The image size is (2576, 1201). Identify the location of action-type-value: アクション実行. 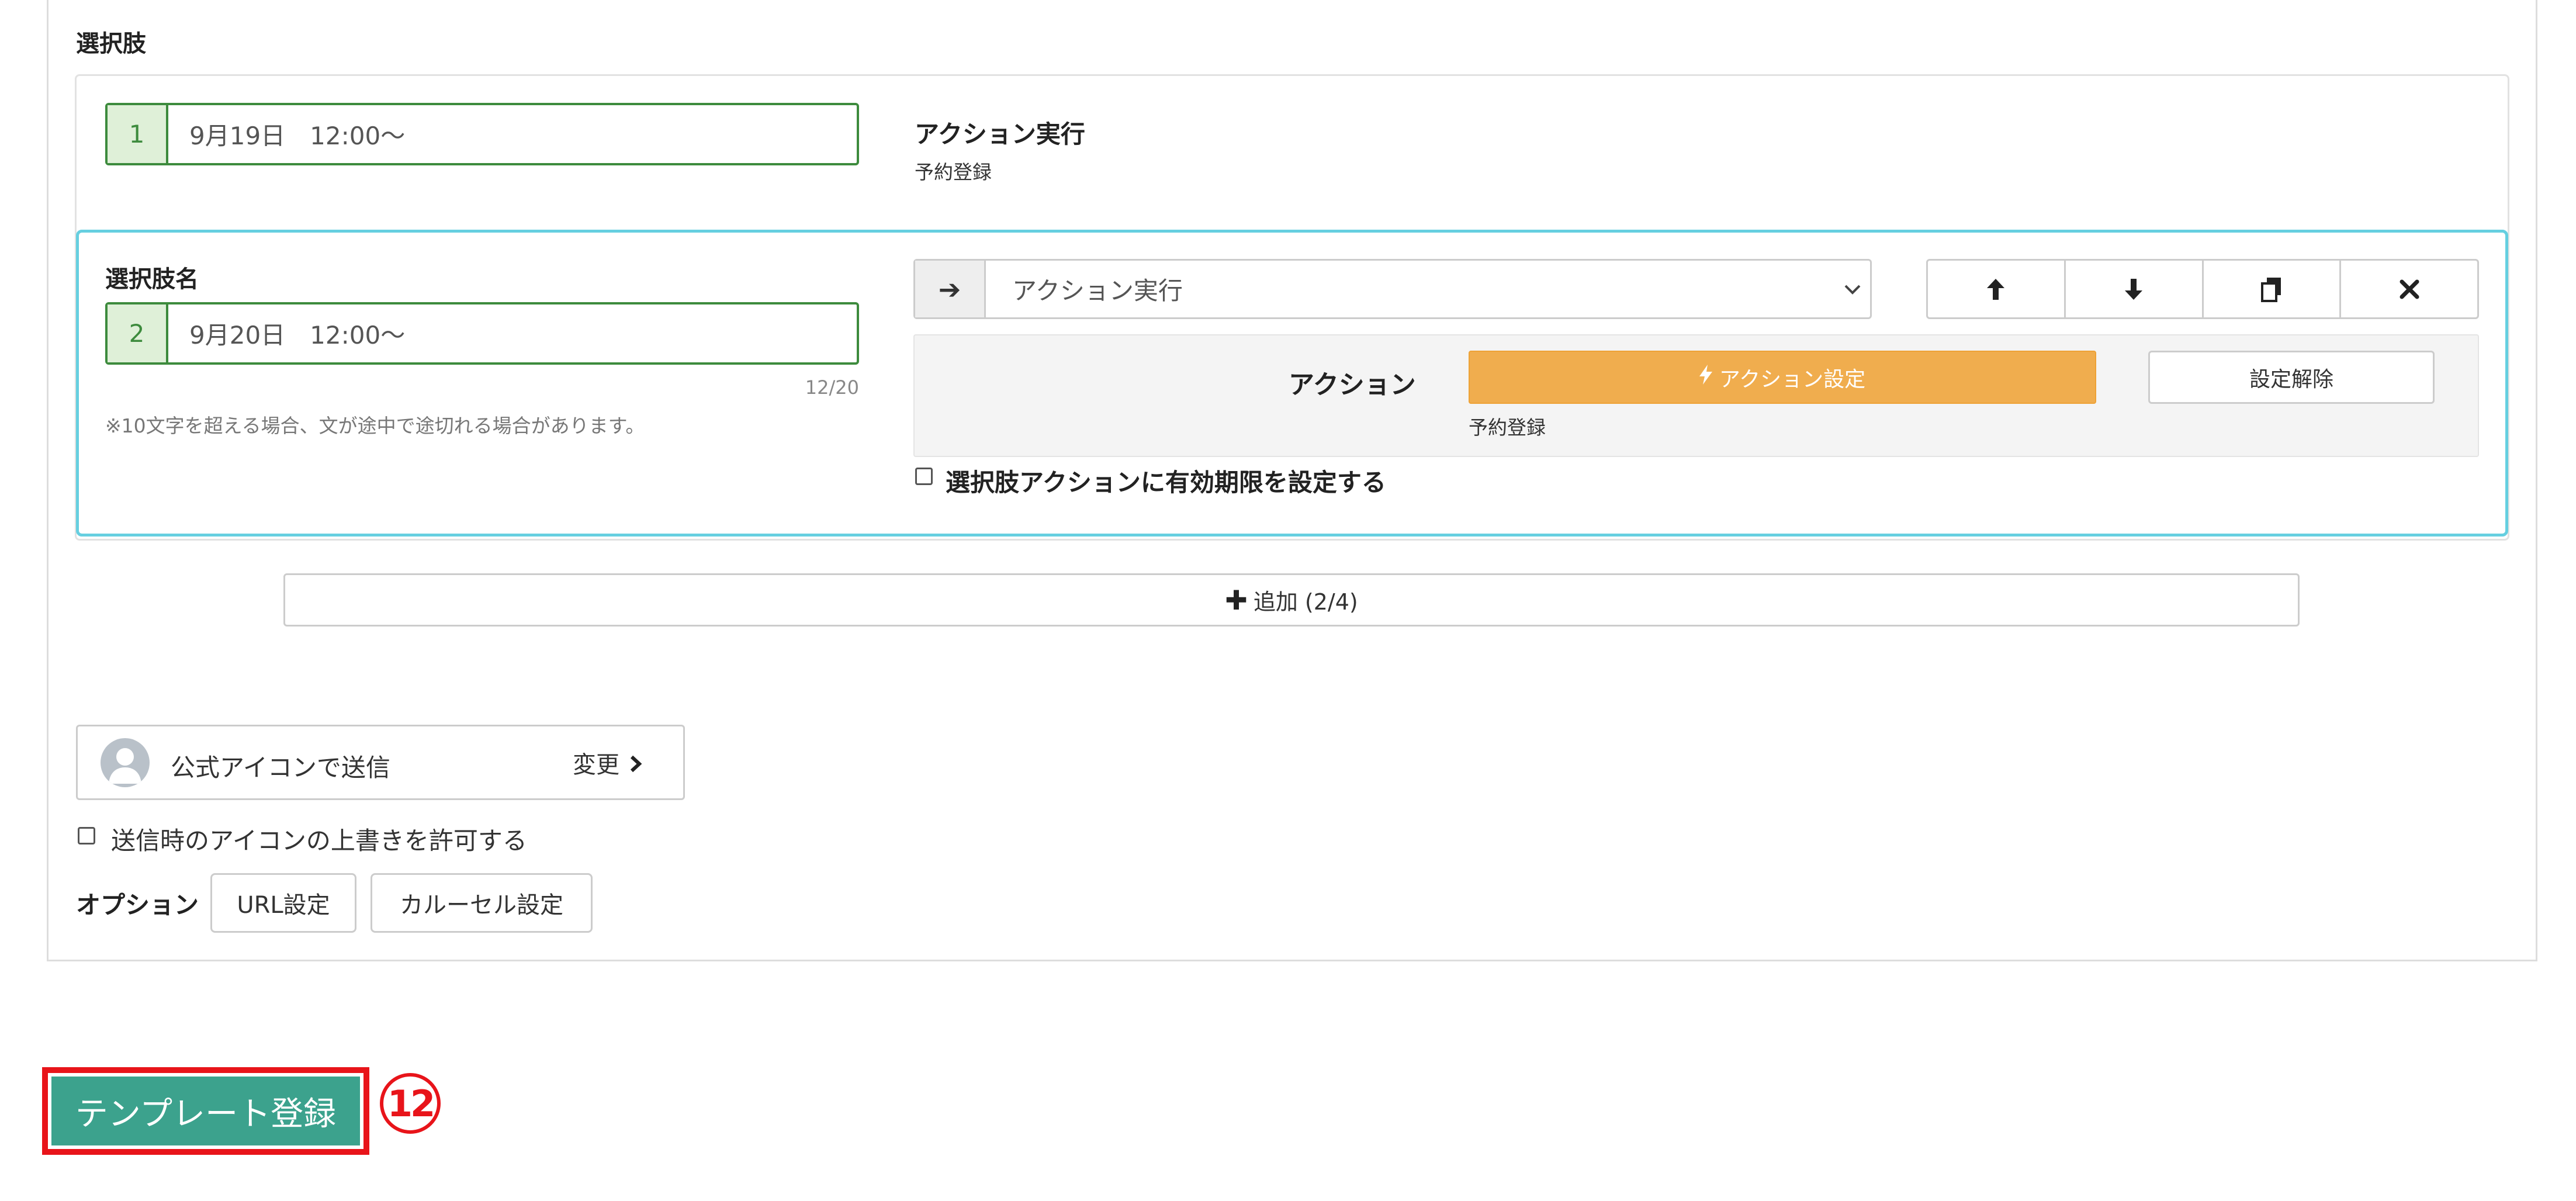
(1097, 290).